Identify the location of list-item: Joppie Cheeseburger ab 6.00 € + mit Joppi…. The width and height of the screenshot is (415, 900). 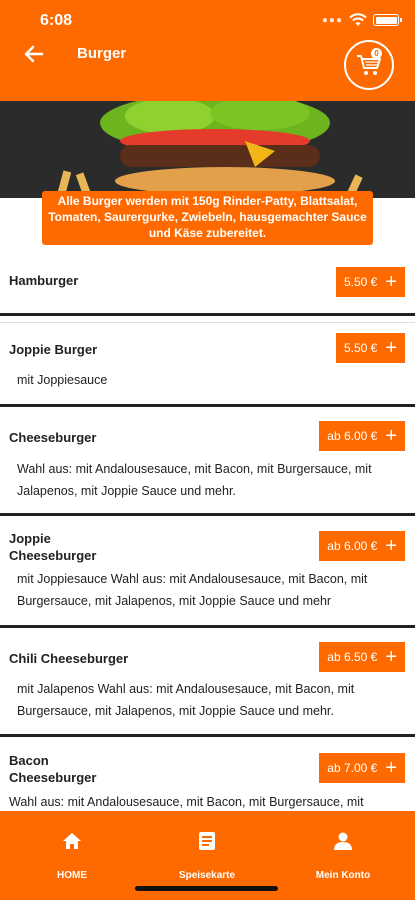
(207, 573).